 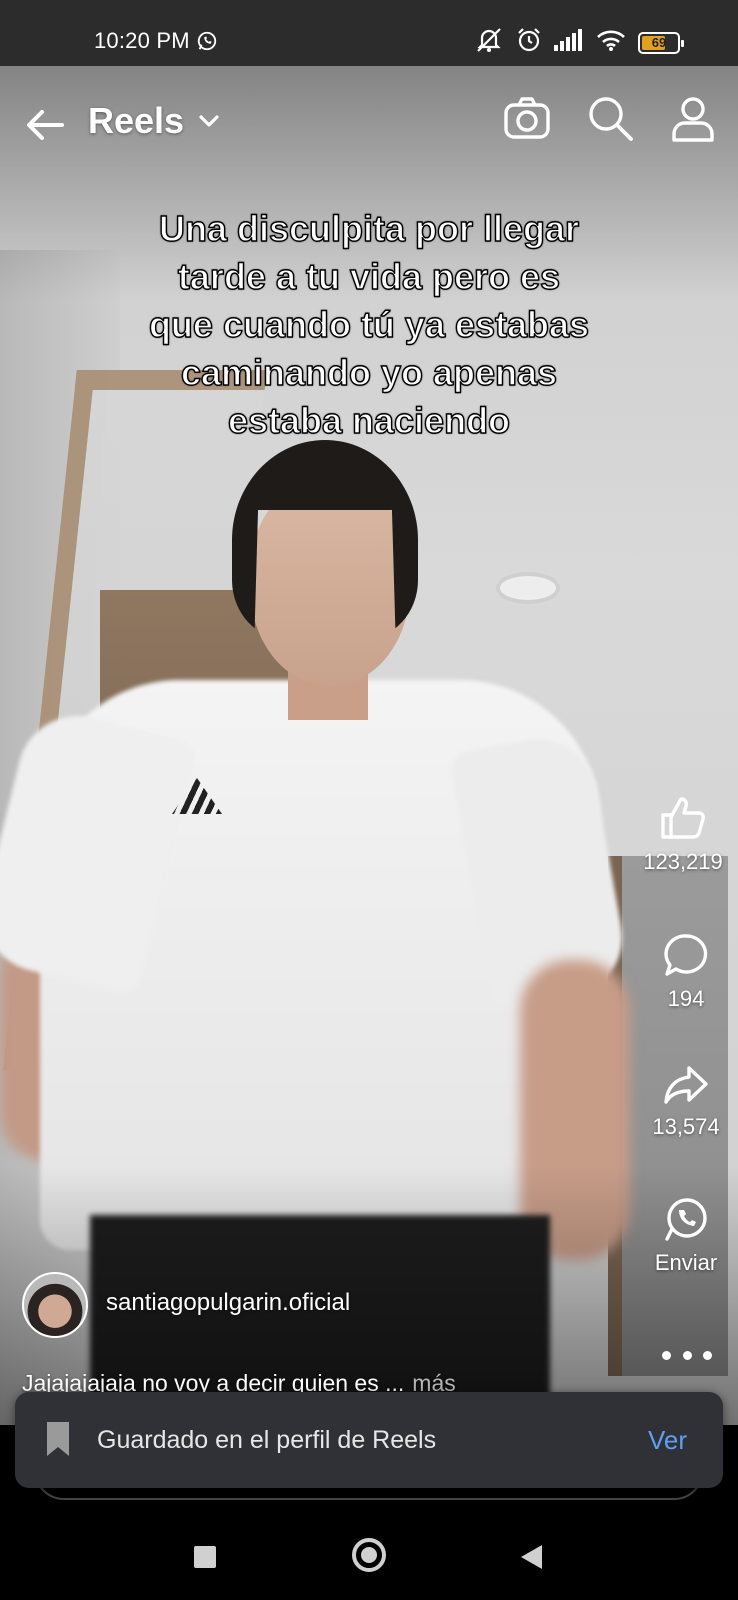 I want to click on video-ceiling-light, so click(x=528, y=588).